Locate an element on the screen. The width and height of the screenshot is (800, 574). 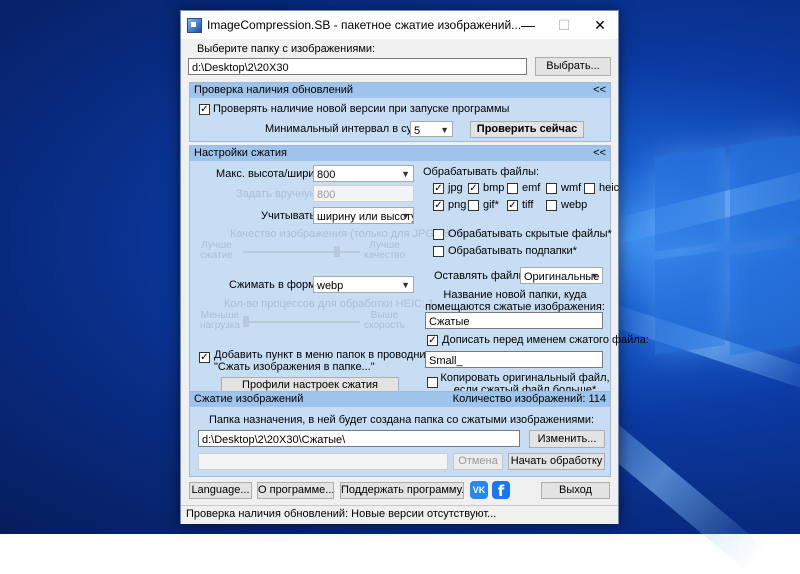
quality-slider is located at coordinates (301, 252).